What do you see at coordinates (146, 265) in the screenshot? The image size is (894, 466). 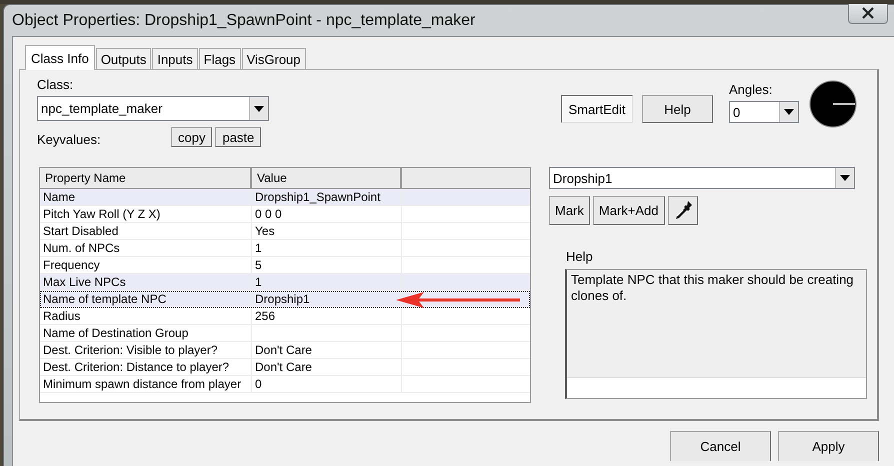 I see `property-name-cell: Frequency` at bounding box center [146, 265].